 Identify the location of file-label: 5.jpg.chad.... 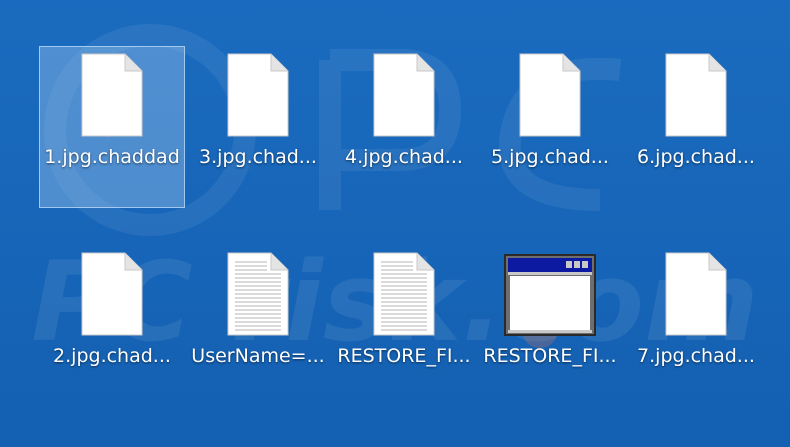
(550, 157).